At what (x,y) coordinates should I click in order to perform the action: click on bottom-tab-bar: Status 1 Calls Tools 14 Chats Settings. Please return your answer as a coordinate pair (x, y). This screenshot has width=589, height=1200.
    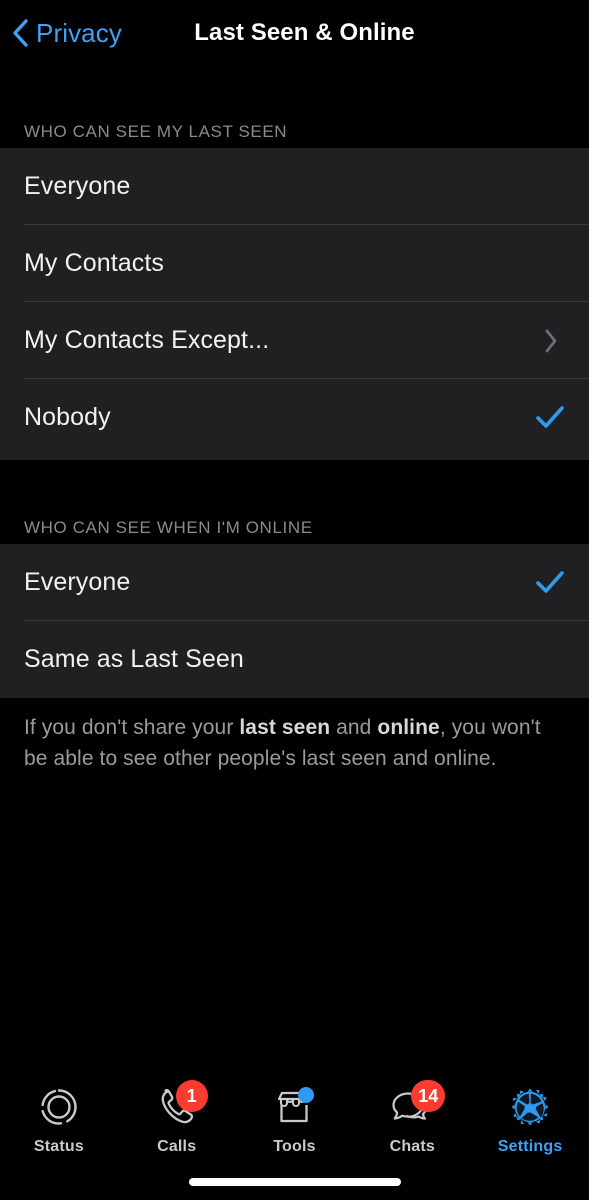
    Looking at the image, I should click on (294, 1135).